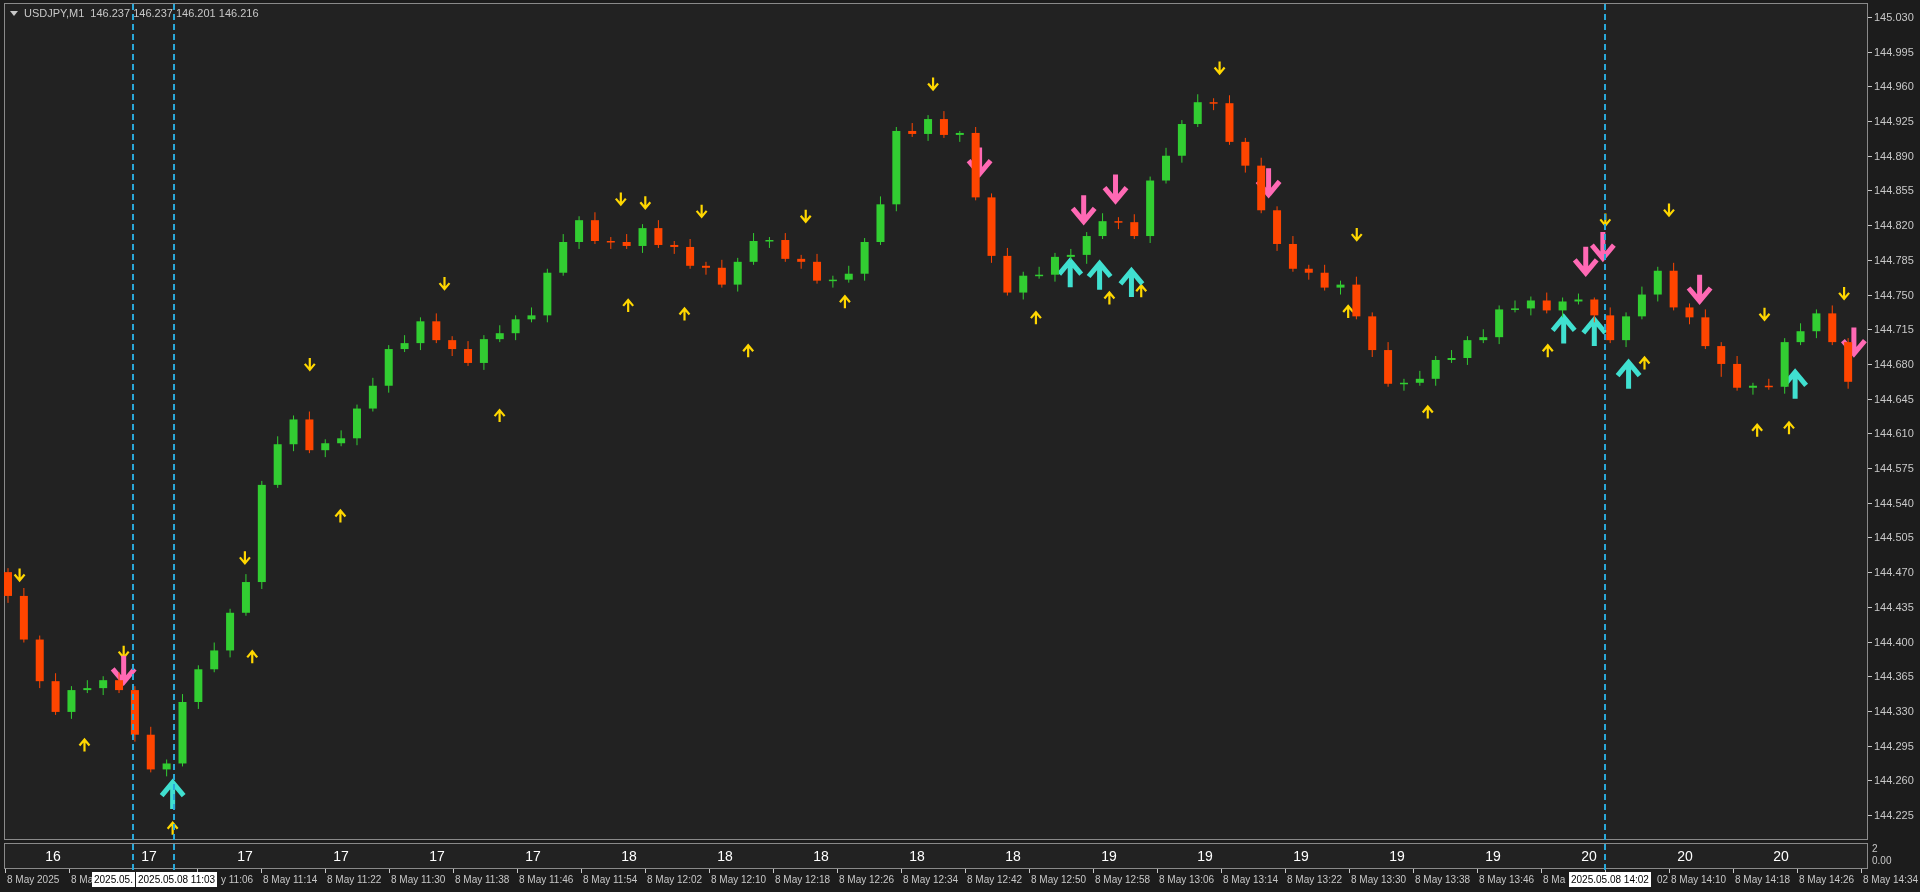 This screenshot has height=892, width=1920. Describe the element at coordinates (482, 880) in the screenshot. I see `time-label: 8 May 11:38` at that location.